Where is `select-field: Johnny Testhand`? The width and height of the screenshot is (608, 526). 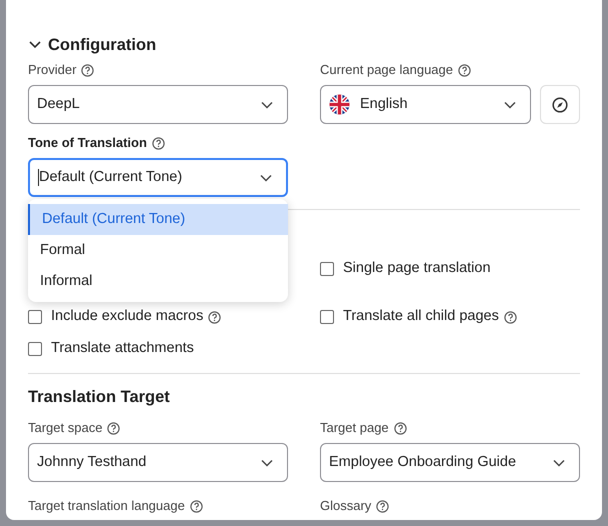 select-field: Johnny Testhand is located at coordinates (158, 462).